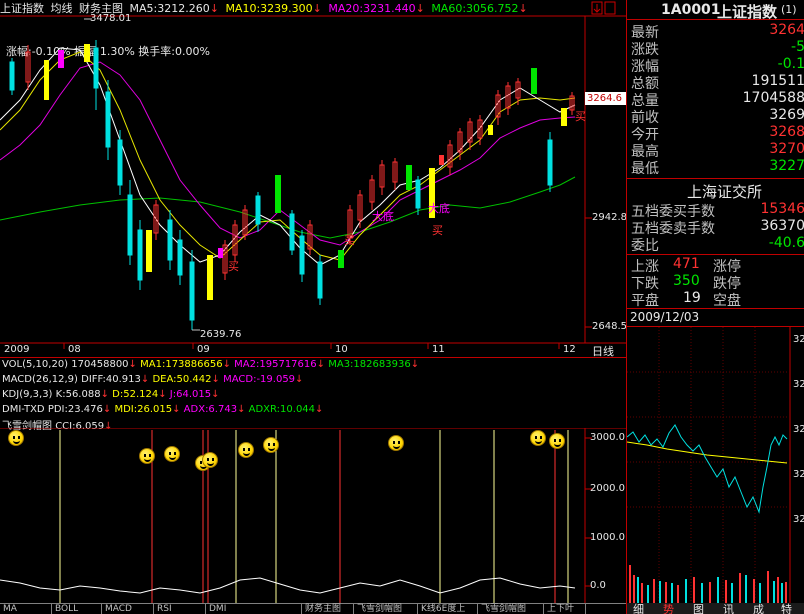  I want to click on cci-axis-label: 2000.0, so click(607, 488).